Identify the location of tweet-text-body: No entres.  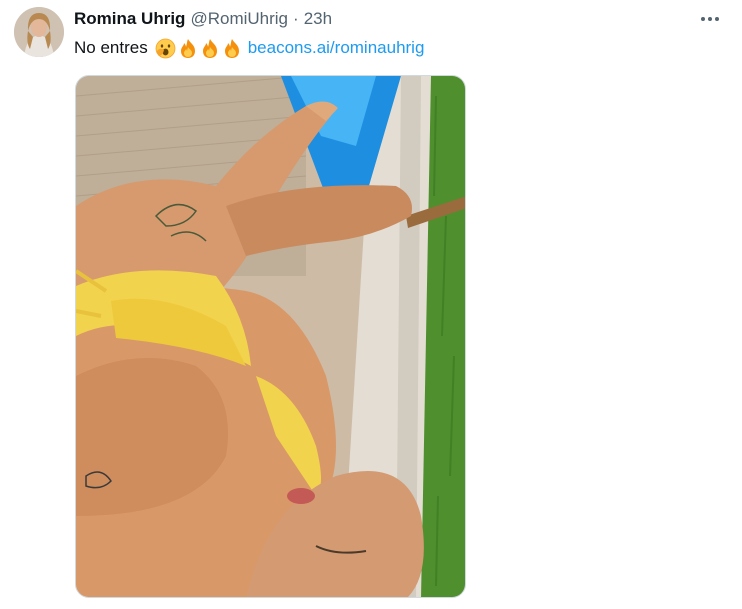
(111, 47).